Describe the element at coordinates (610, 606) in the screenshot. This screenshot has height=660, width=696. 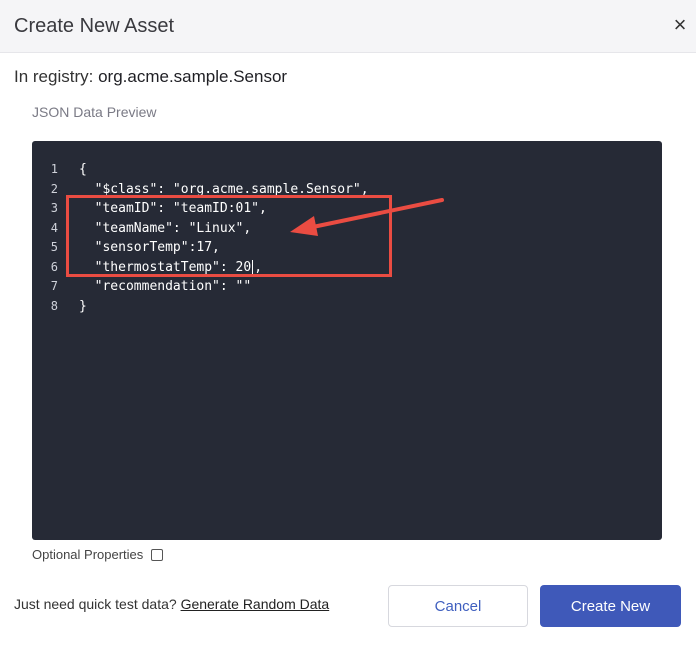
I see `create-new-button: Create New` at that location.